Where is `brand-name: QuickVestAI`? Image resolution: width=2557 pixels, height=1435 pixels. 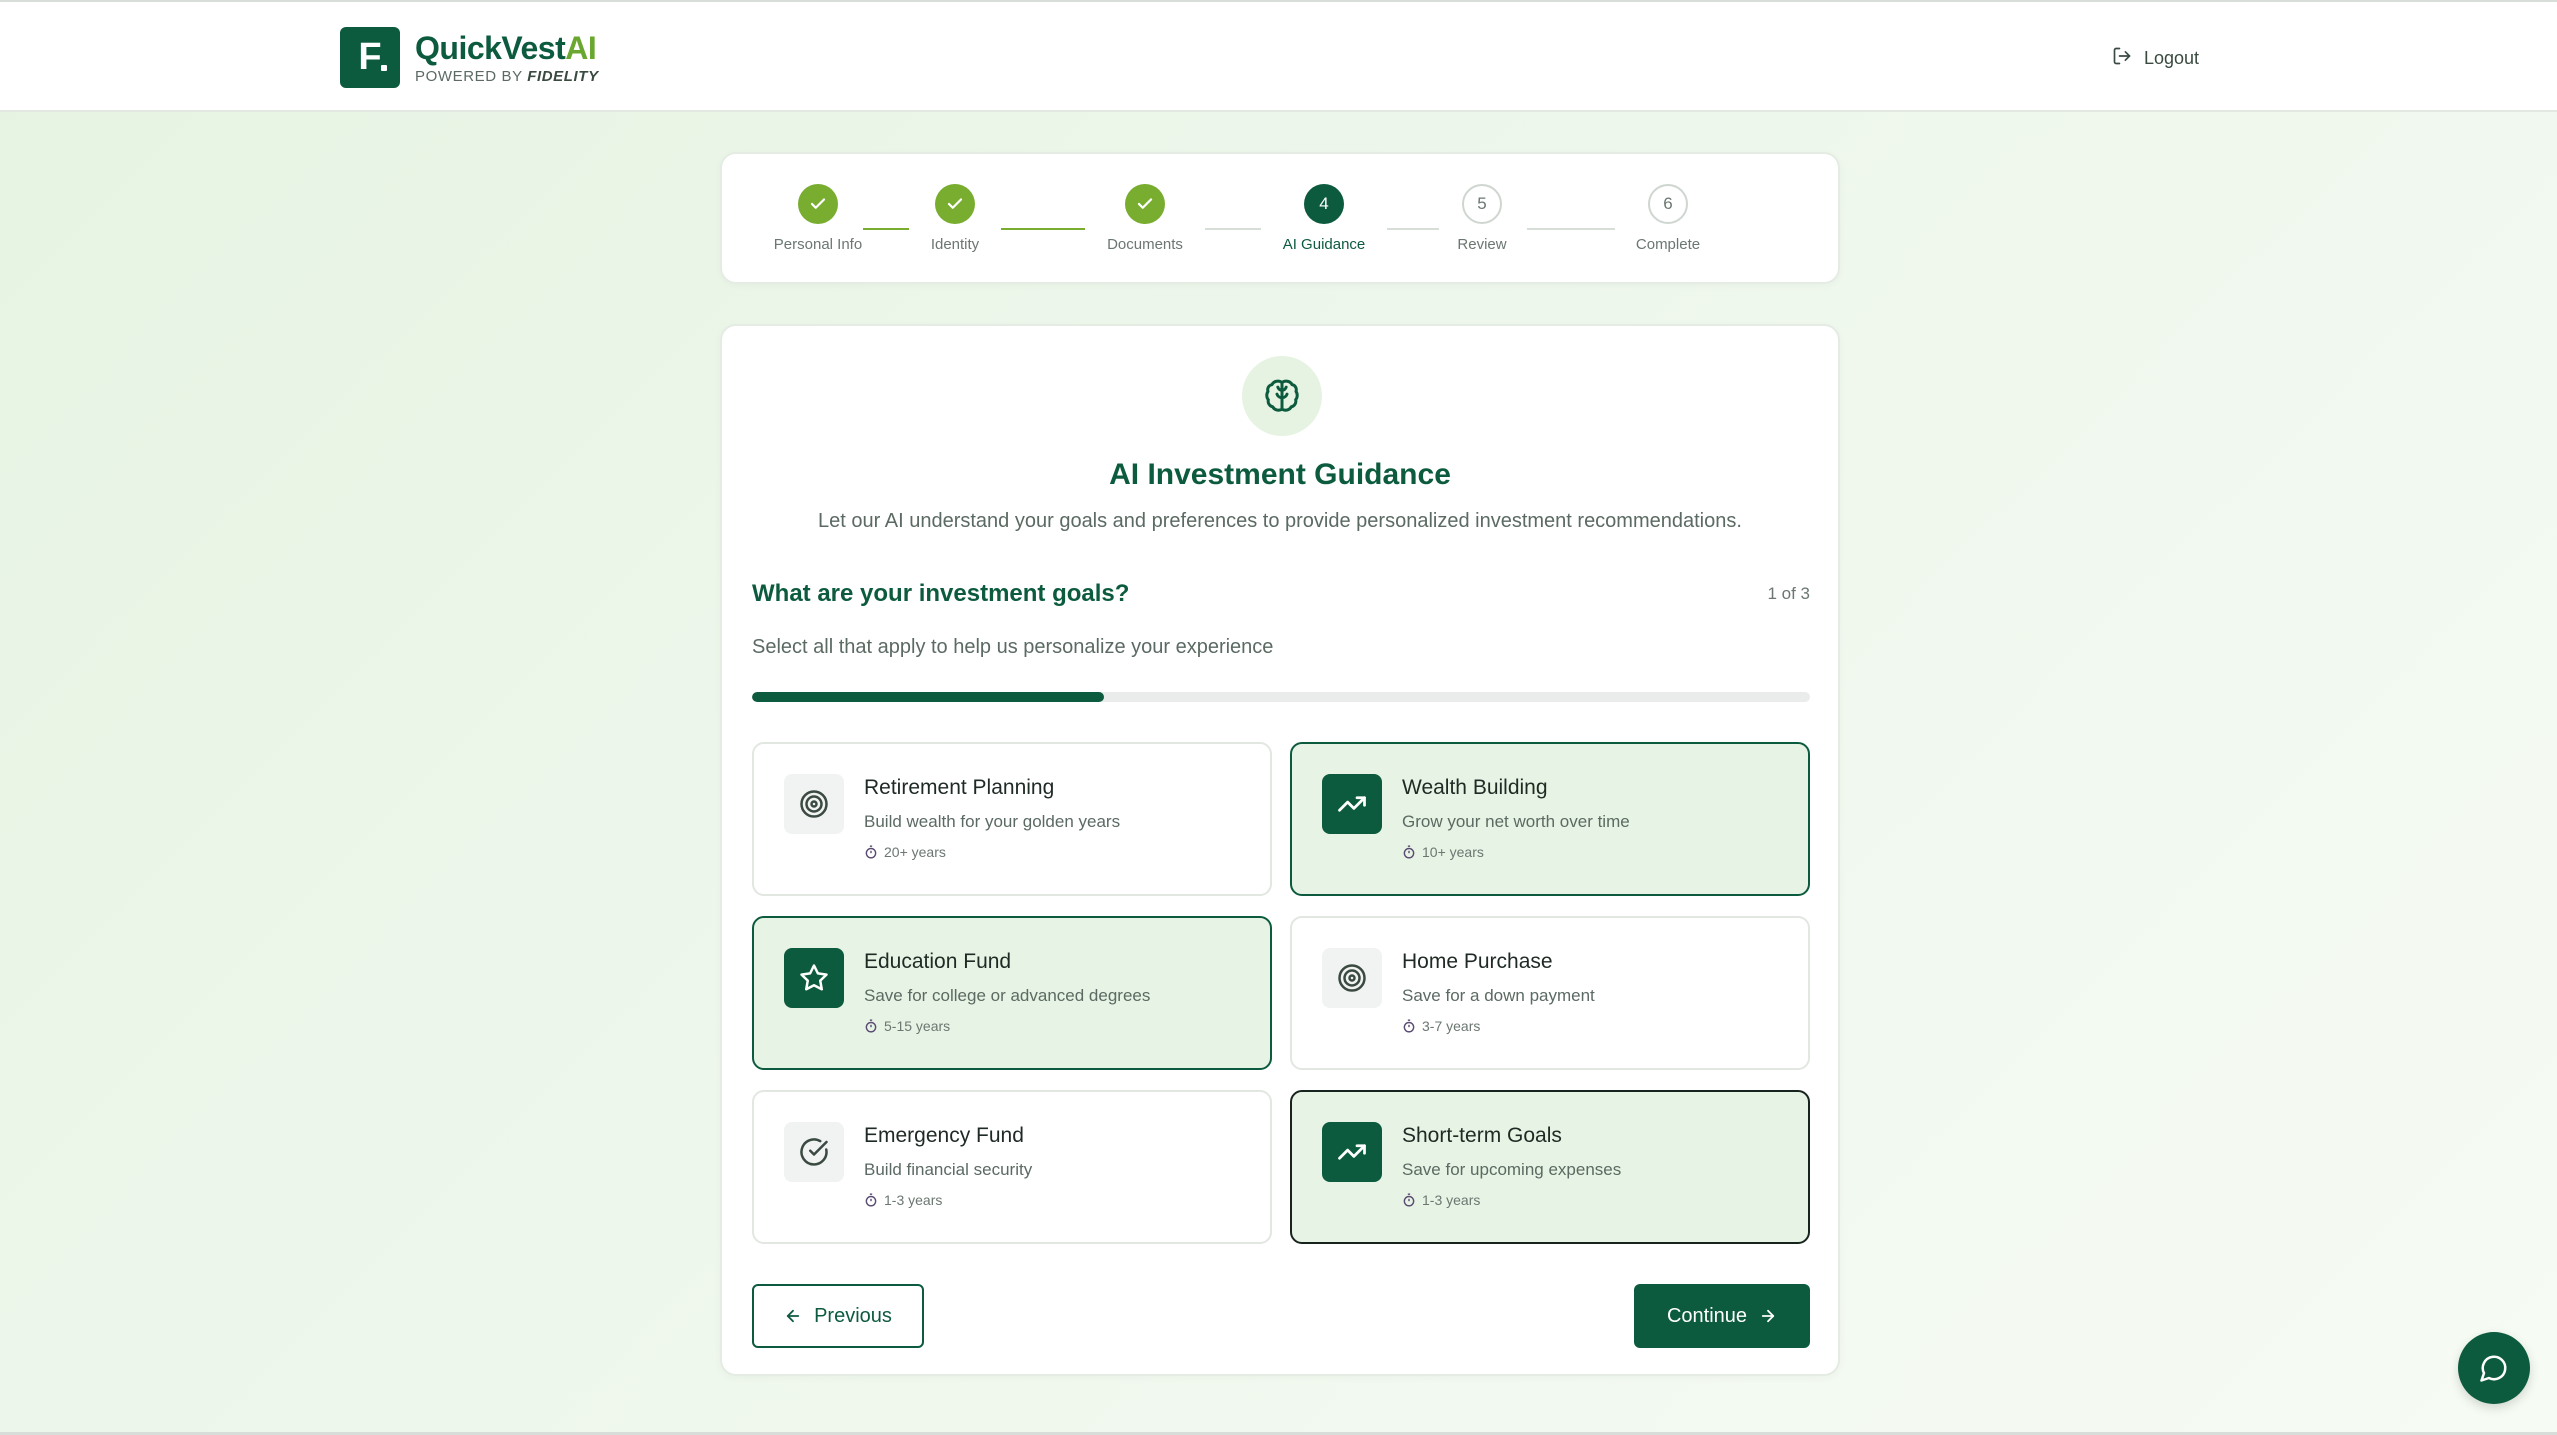 brand-name: QuickVestAI is located at coordinates (506, 48).